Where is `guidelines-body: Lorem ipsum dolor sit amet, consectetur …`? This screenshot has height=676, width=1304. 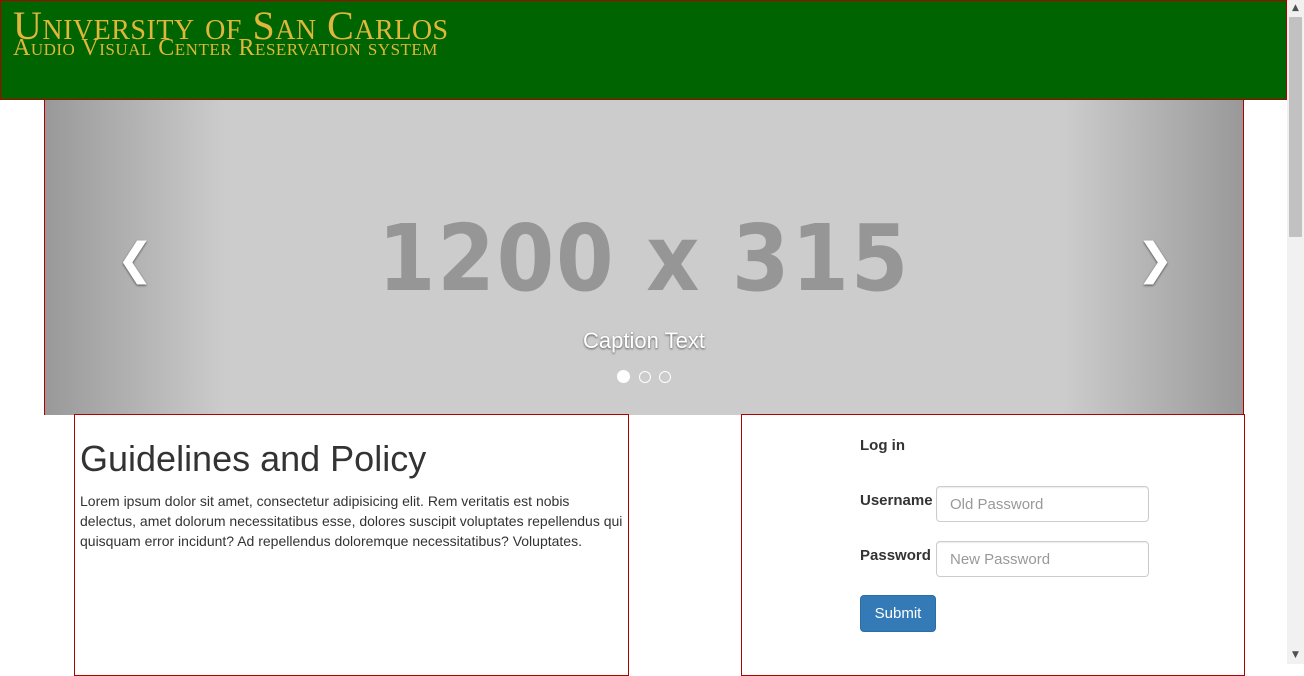 guidelines-body: Lorem ipsum dolor sit amet, consectetur … is located at coordinates (351, 521).